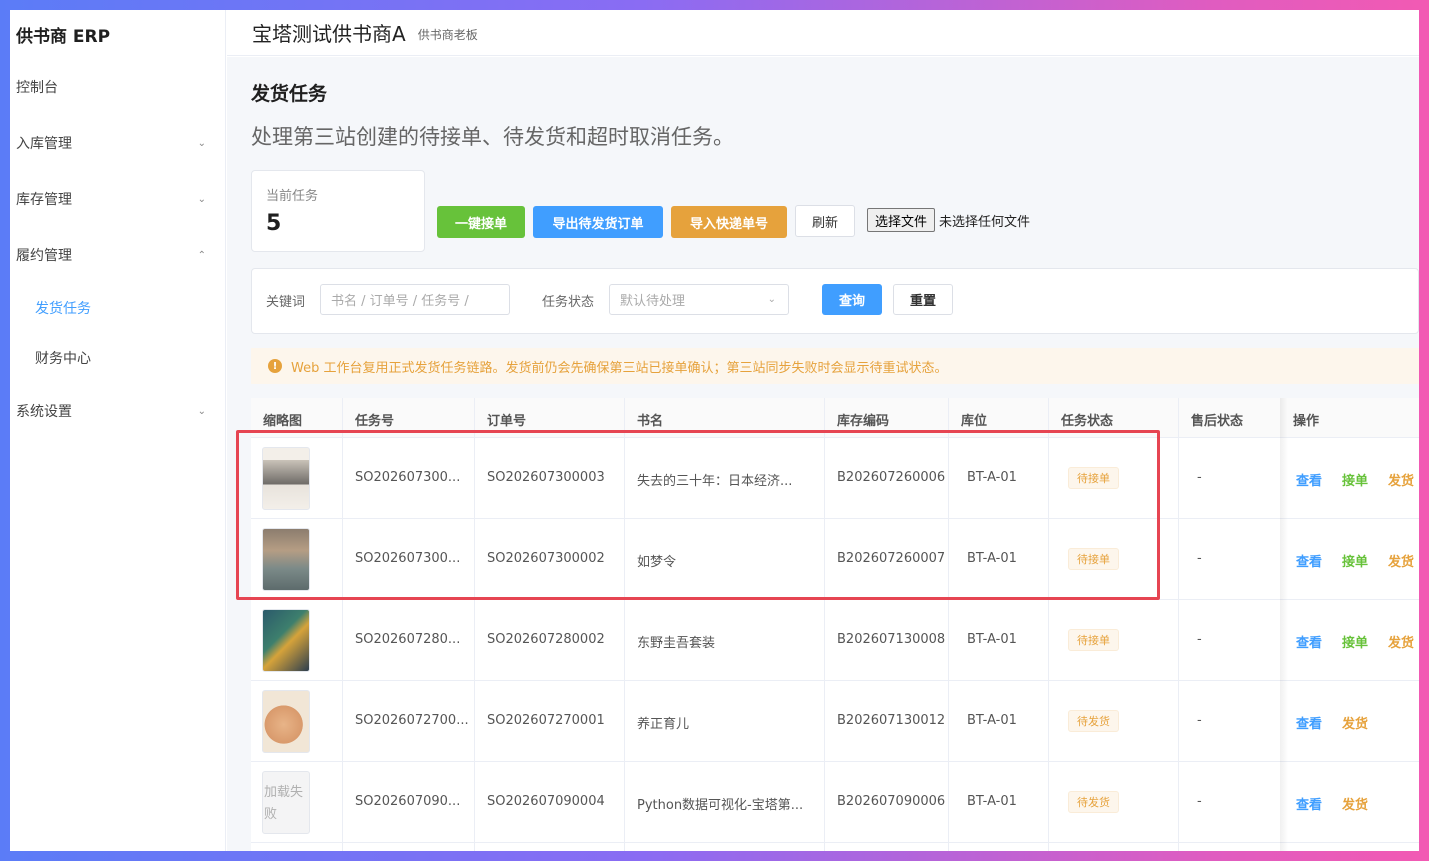 The width and height of the screenshot is (1429, 861). I want to click on fixed-column-shadow, so click(1284, 624).